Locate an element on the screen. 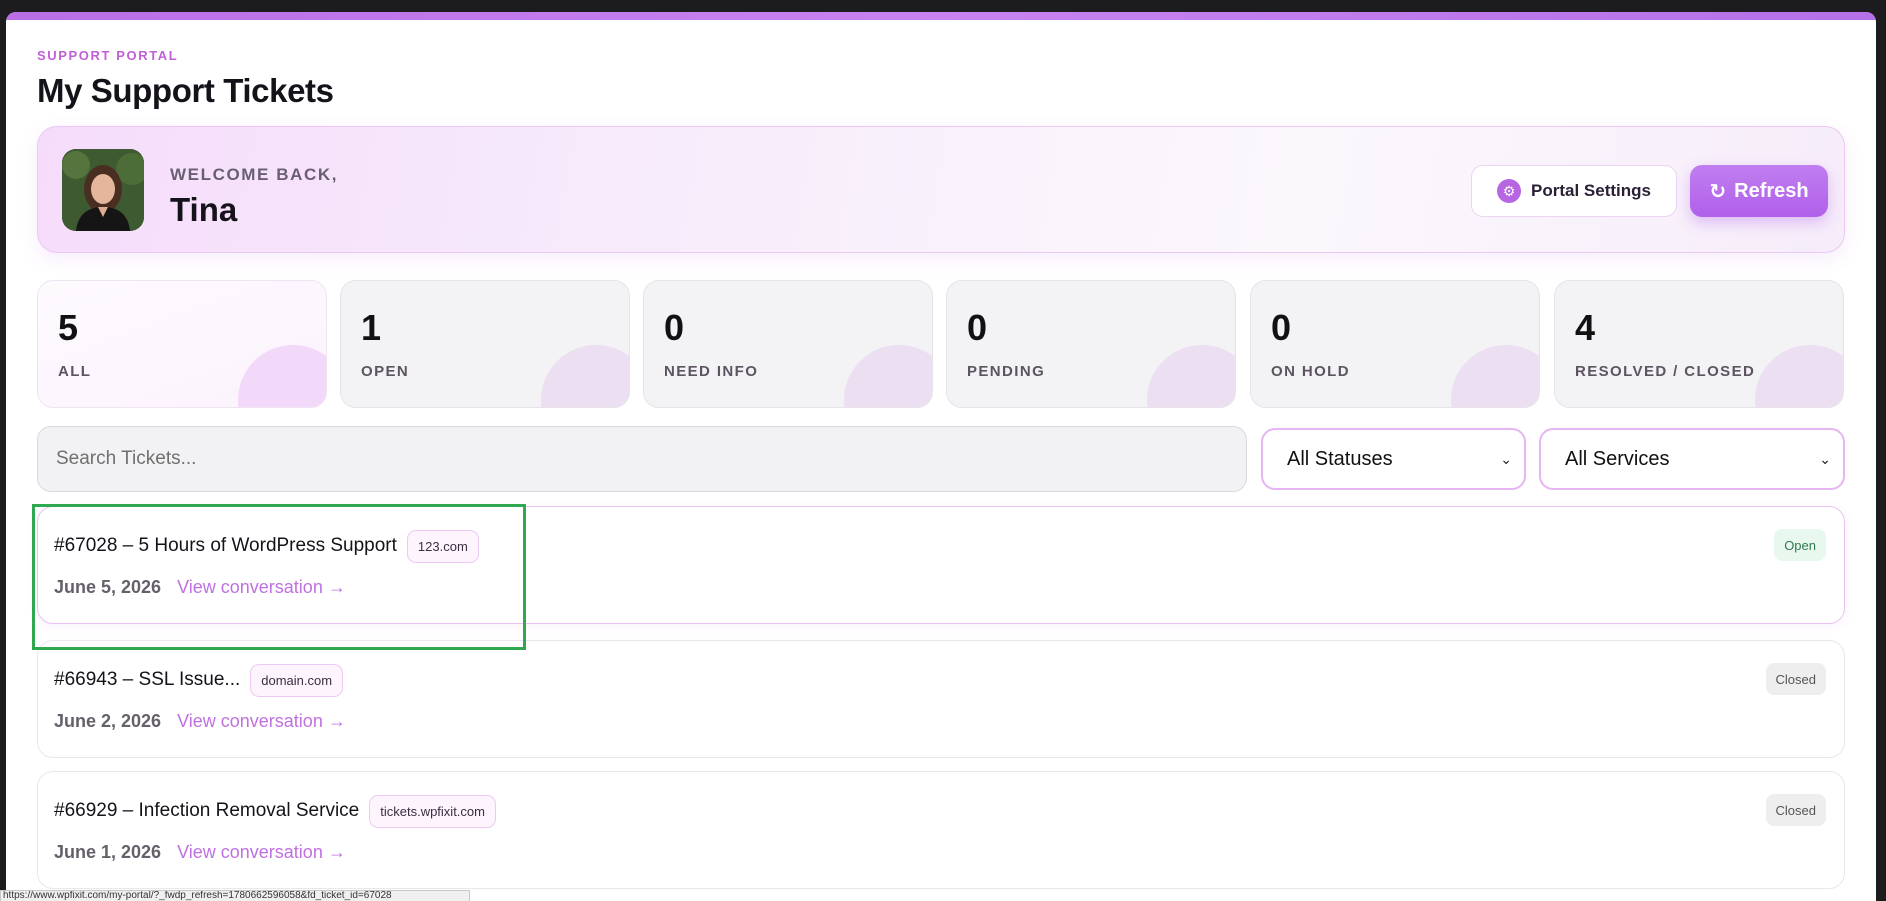 The height and width of the screenshot is (901, 1886). service-filter-select: All Services ⌄ is located at coordinates (1692, 459).